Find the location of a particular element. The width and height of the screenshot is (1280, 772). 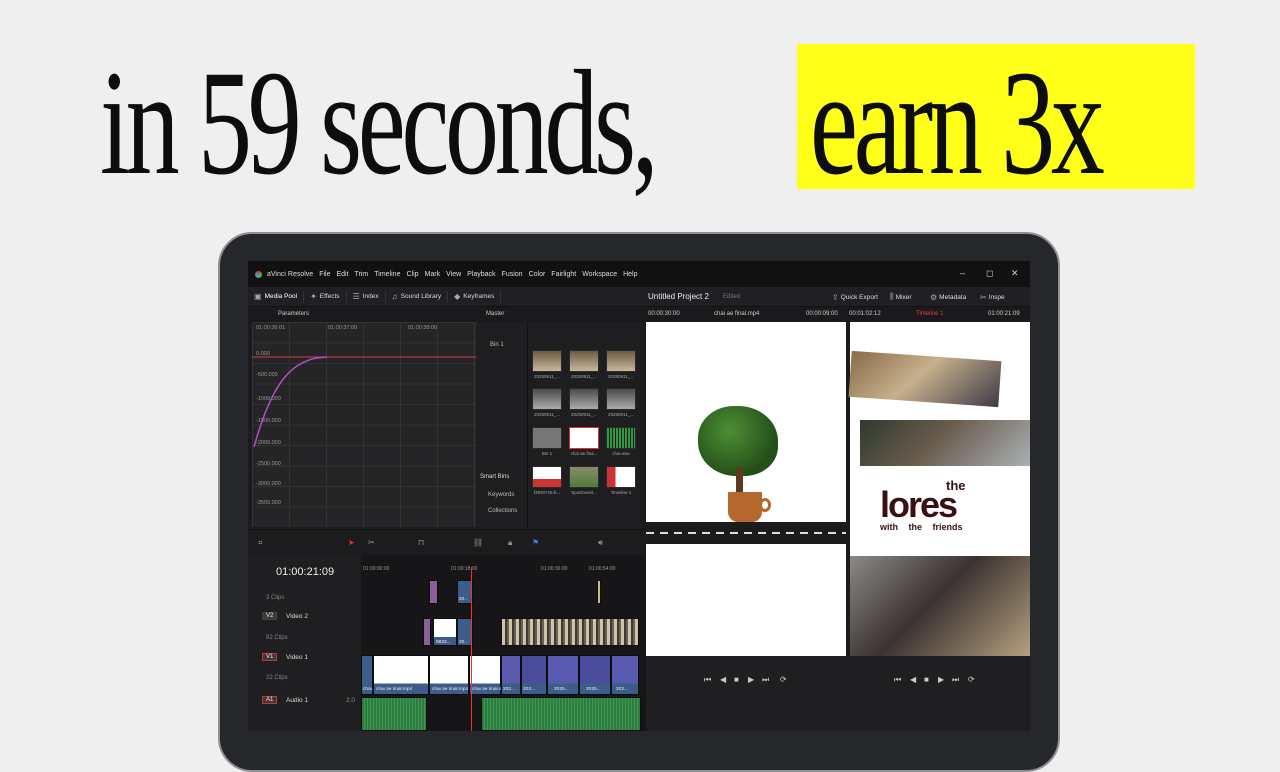

index-button: ☰ Index is located at coordinates (366, 296).